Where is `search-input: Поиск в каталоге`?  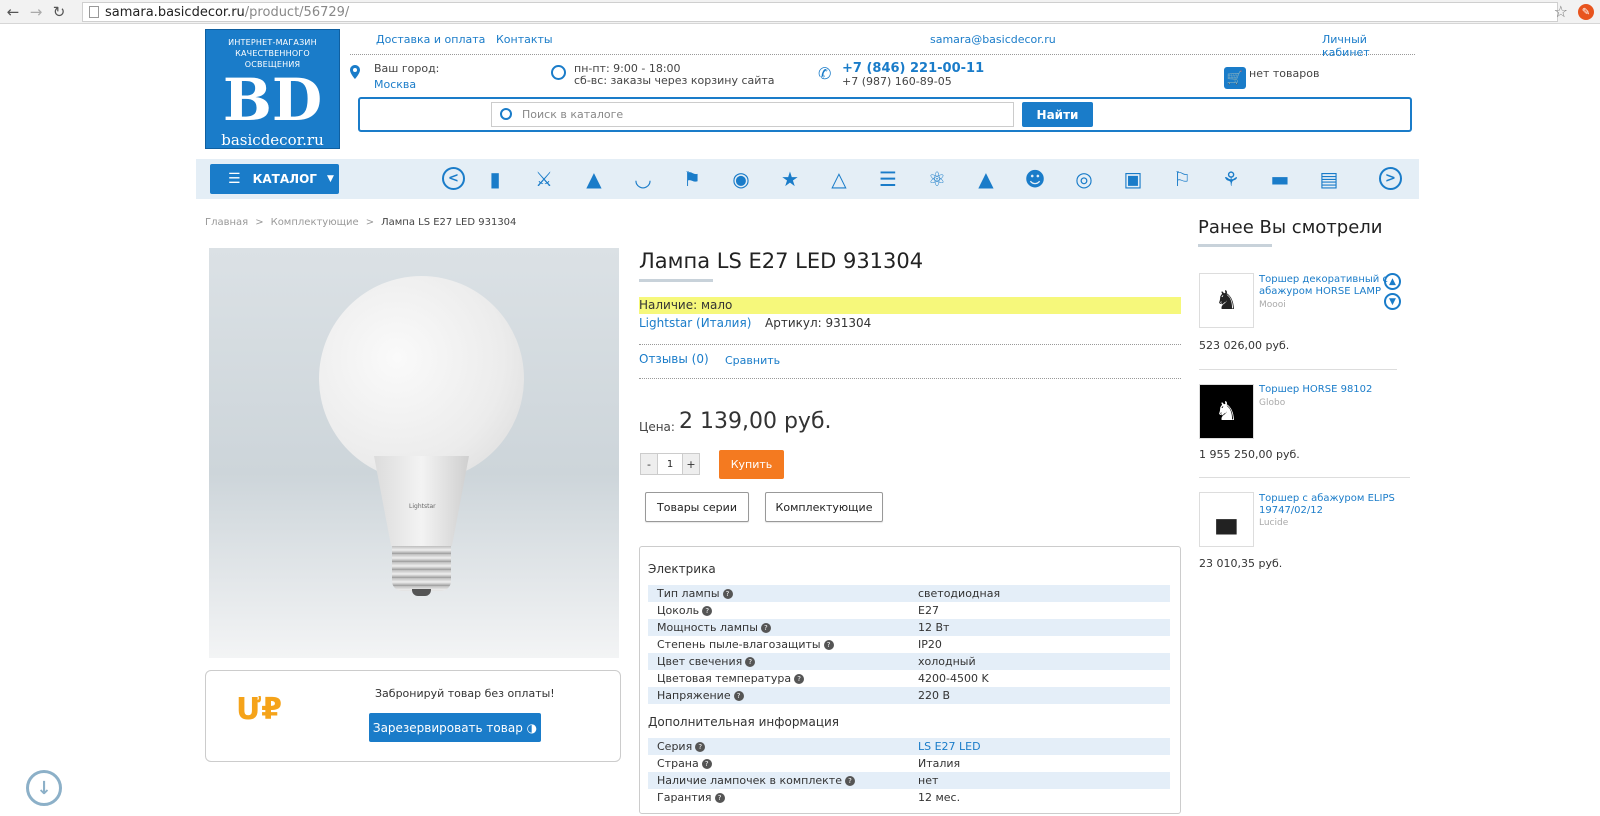
search-input: Поиск в каталоге is located at coordinates (752, 114).